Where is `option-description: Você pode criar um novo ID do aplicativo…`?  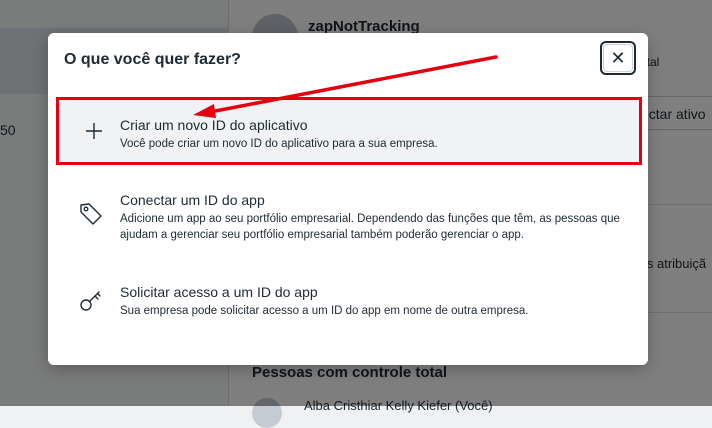
option-description: Você pode criar um novo ID do aplicativo… is located at coordinates (279, 144).